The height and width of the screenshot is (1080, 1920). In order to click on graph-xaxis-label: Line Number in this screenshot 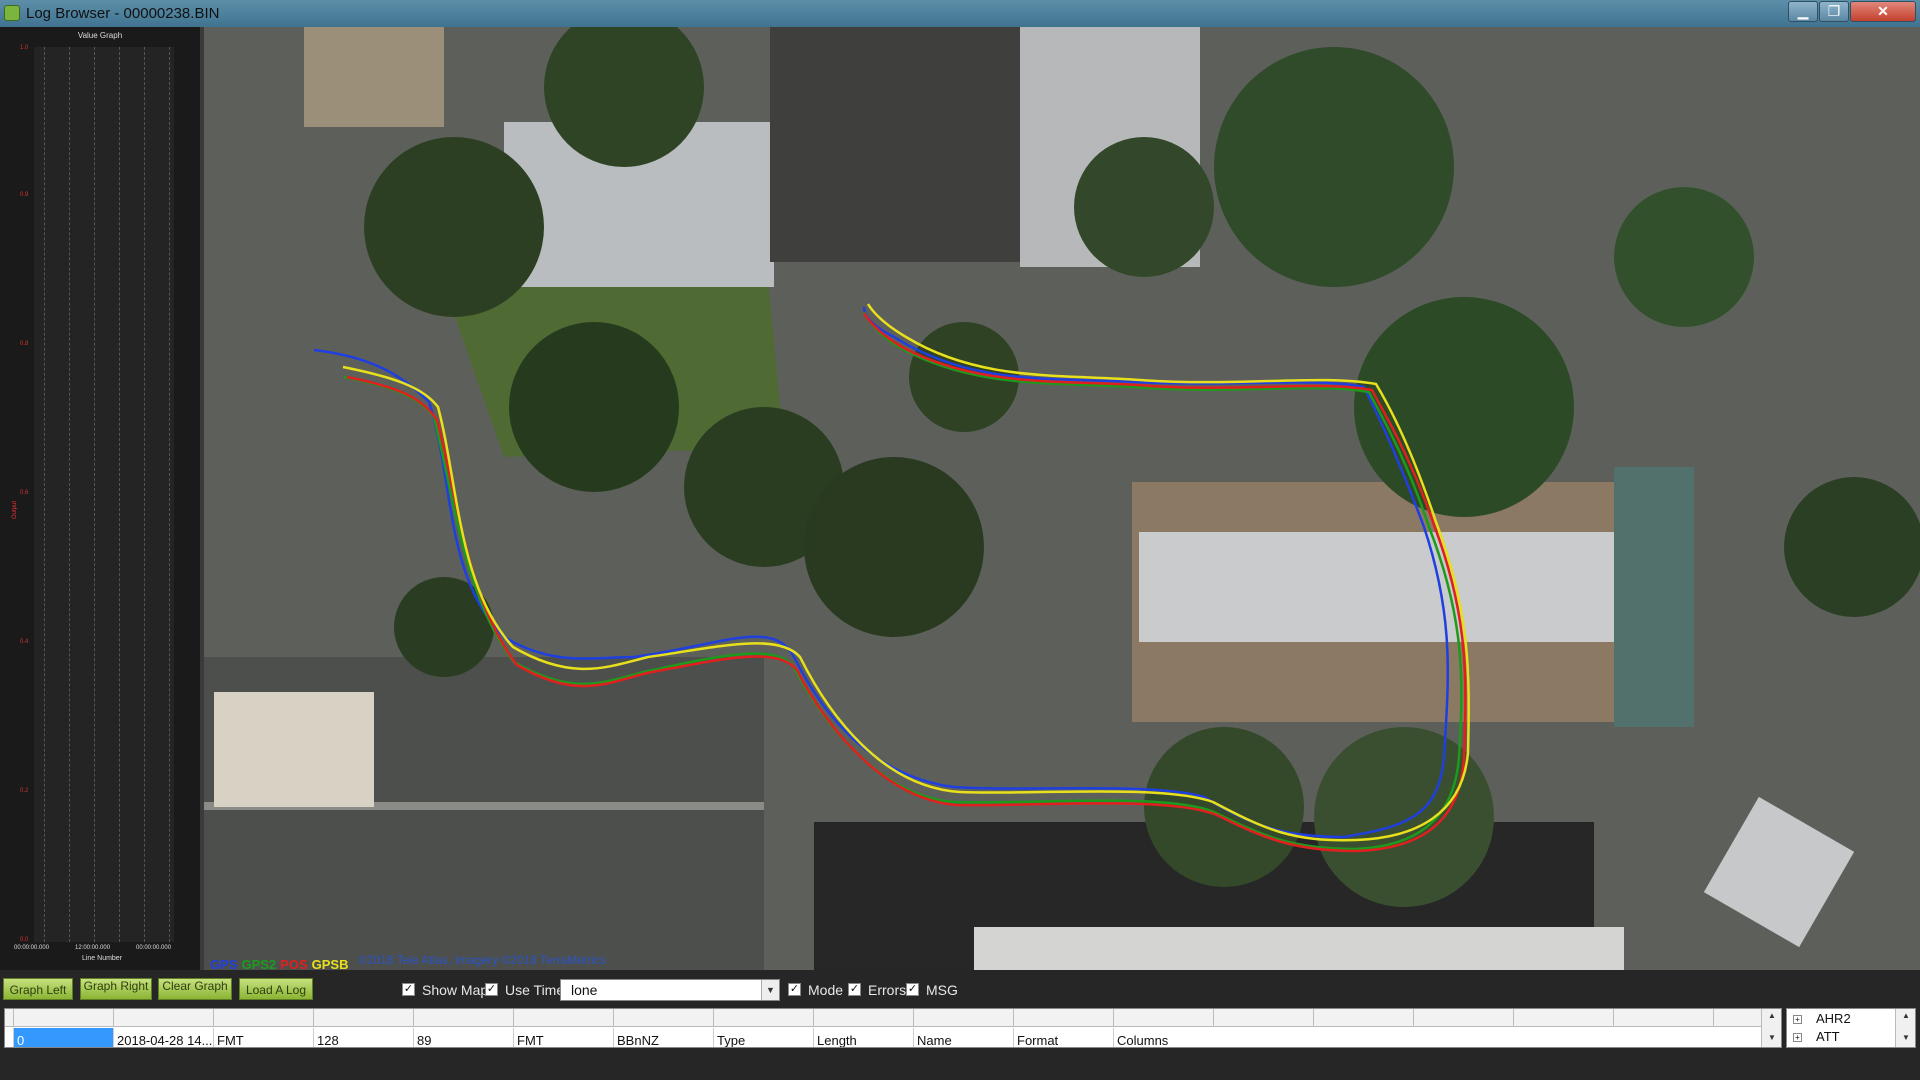, I will do `click(102, 958)`.